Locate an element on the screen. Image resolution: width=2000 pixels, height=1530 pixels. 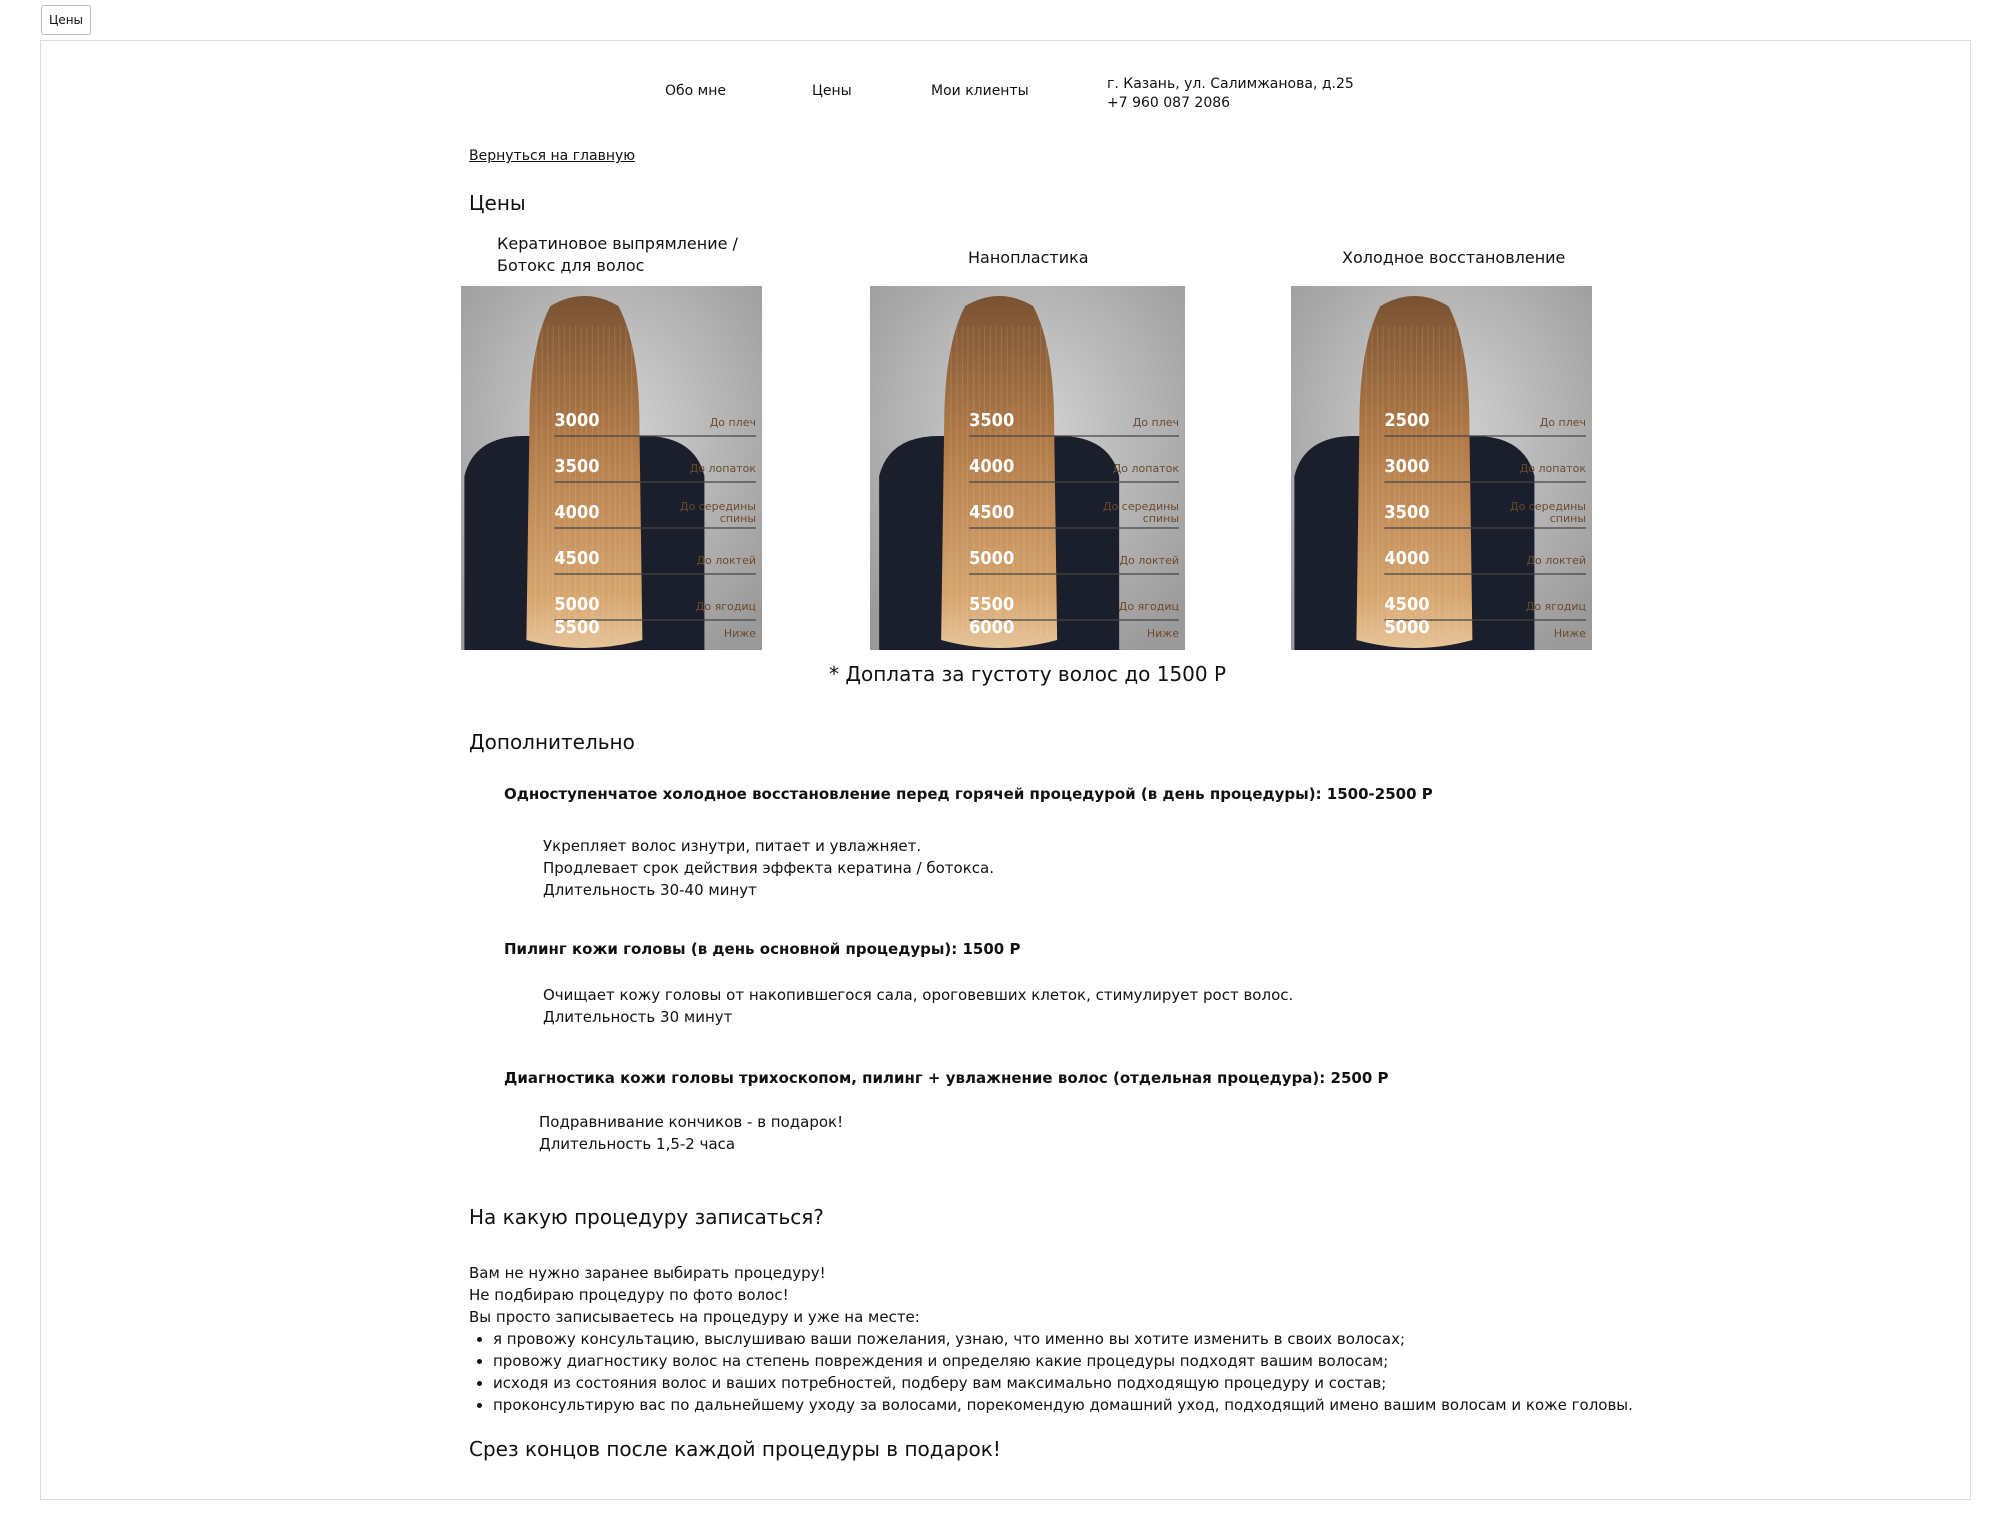
back-to-home-link: Вернуться на главную is located at coordinates (552, 156).